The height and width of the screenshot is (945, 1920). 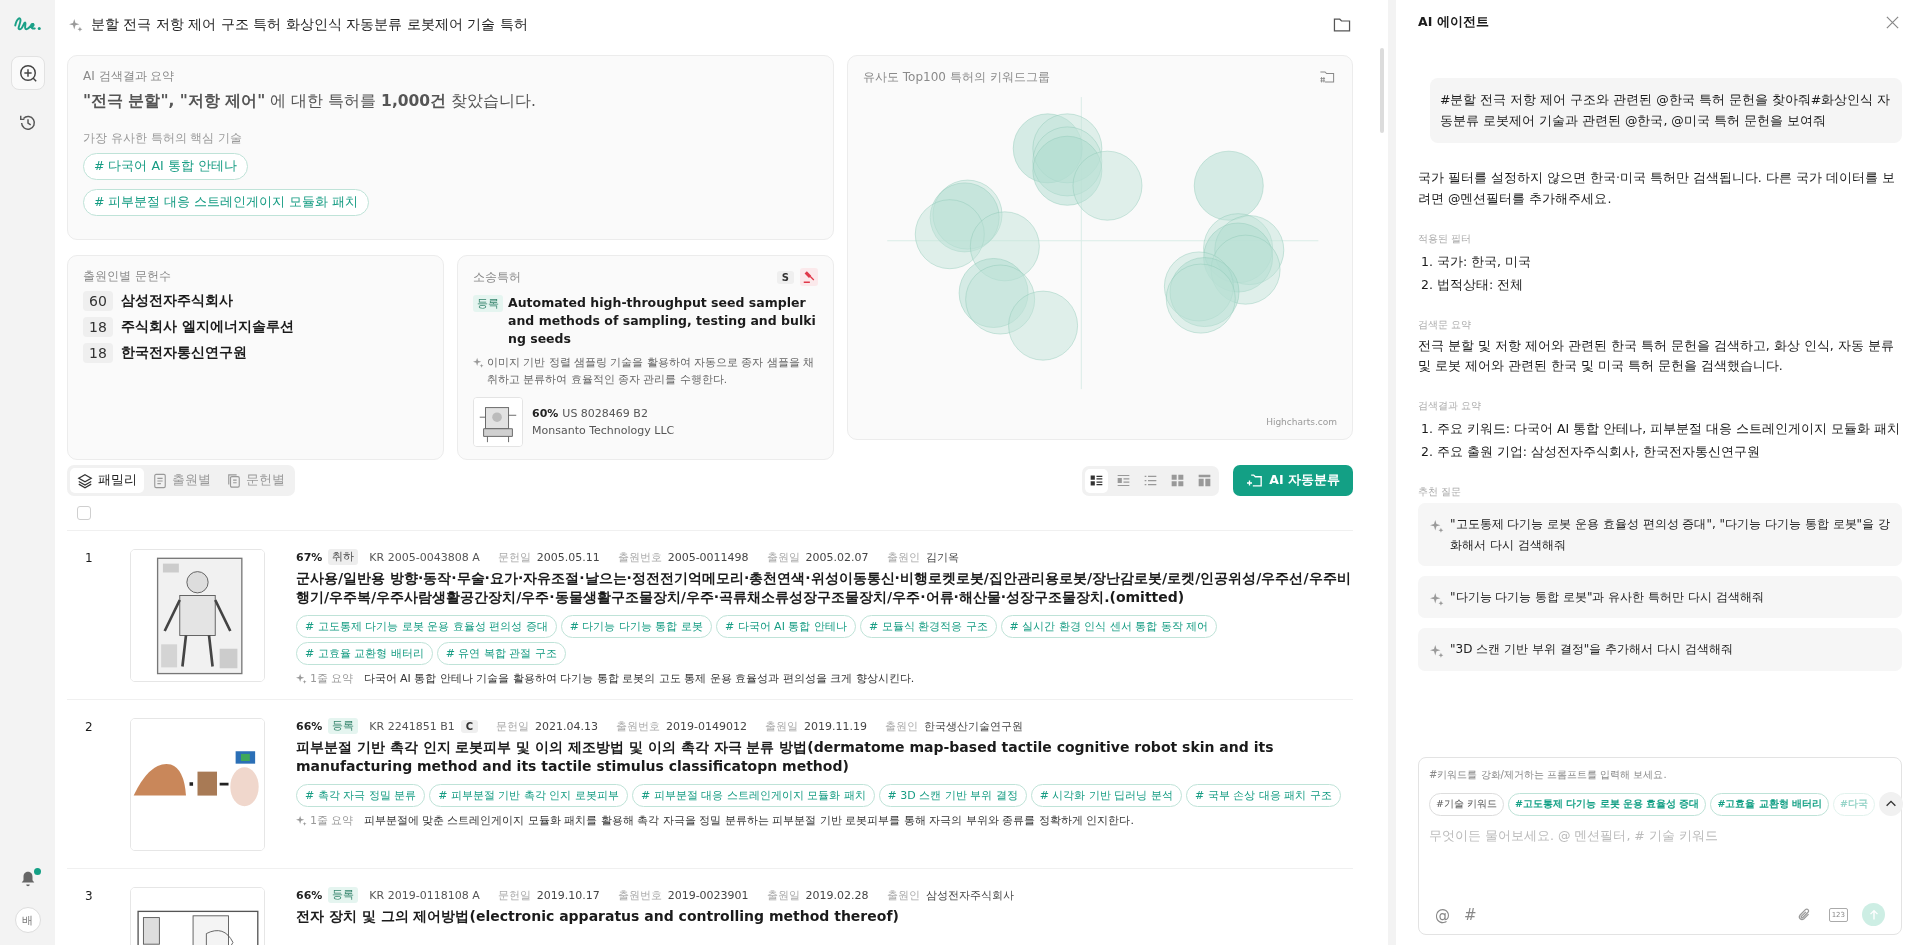 I want to click on patent-number: KR 2241851 B1, so click(x=412, y=726).